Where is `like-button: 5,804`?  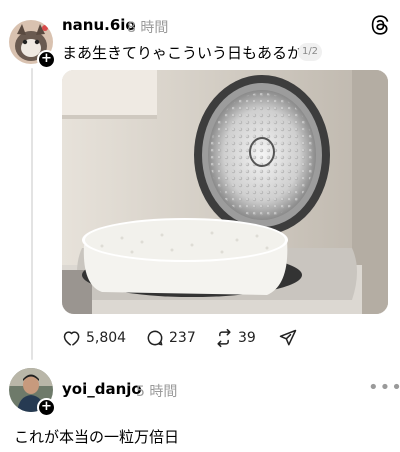 like-button: 5,804 is located at coordinates (94, 338).